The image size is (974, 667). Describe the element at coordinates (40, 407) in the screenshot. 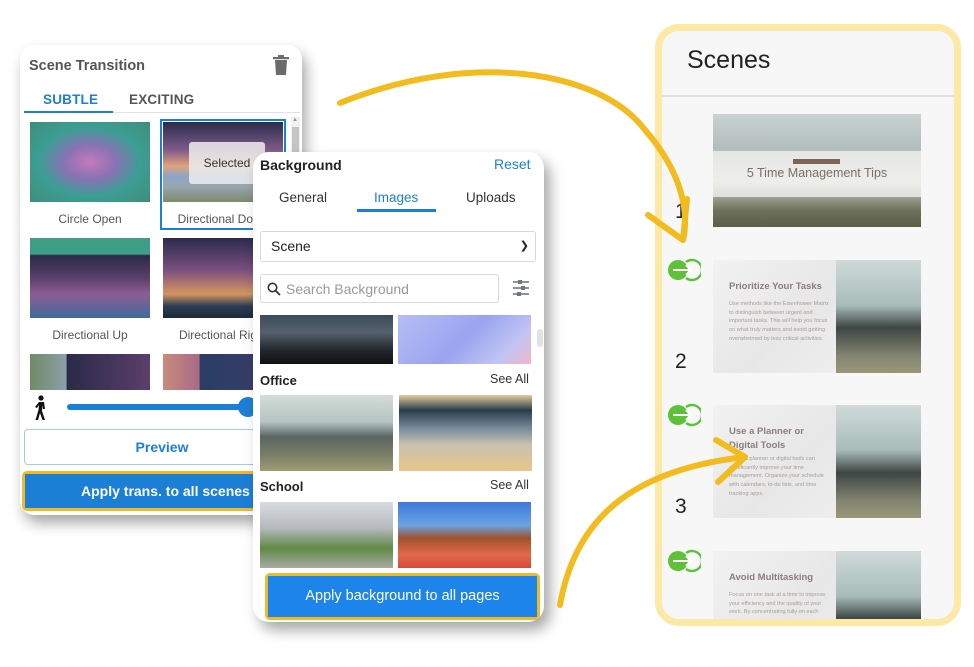

I see `walking-person-icon` at that location.